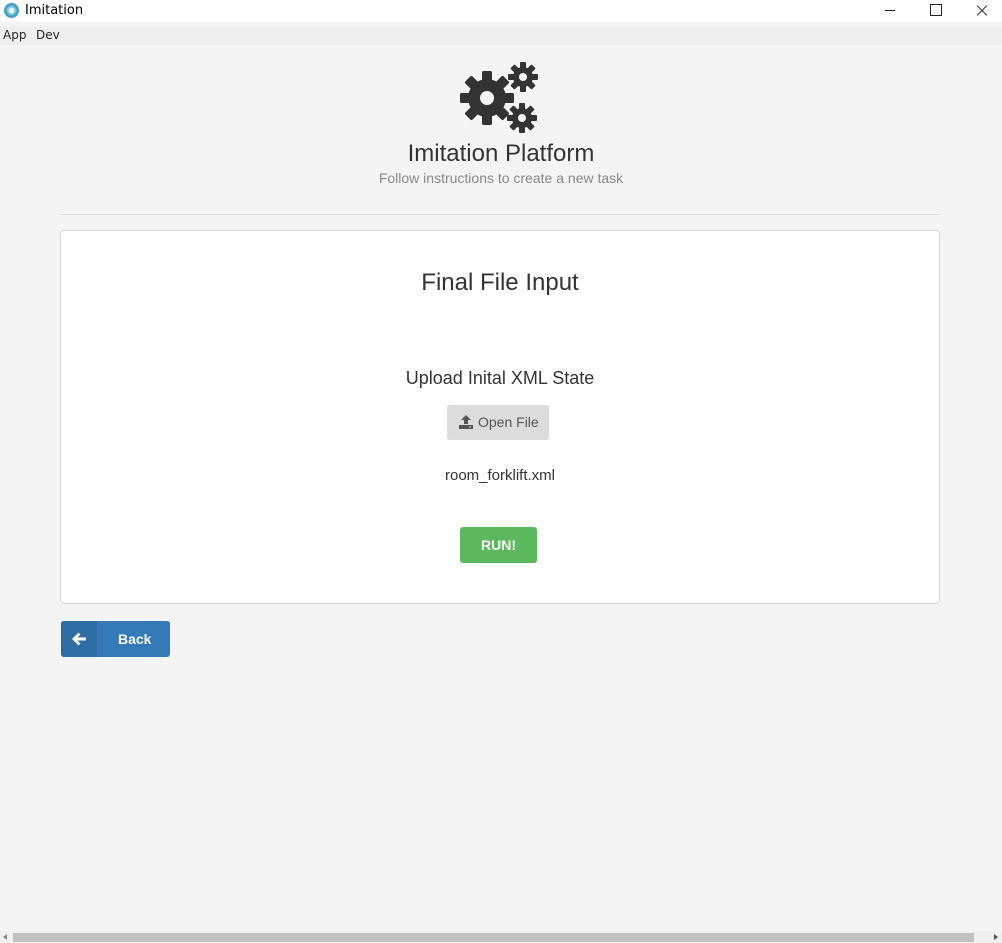 Image resolution: width=1002 pixels, height=943 pixels. Describe the element at coordinates (498, 545) in the screenshot. I see `run-button: RUN!` at that location.